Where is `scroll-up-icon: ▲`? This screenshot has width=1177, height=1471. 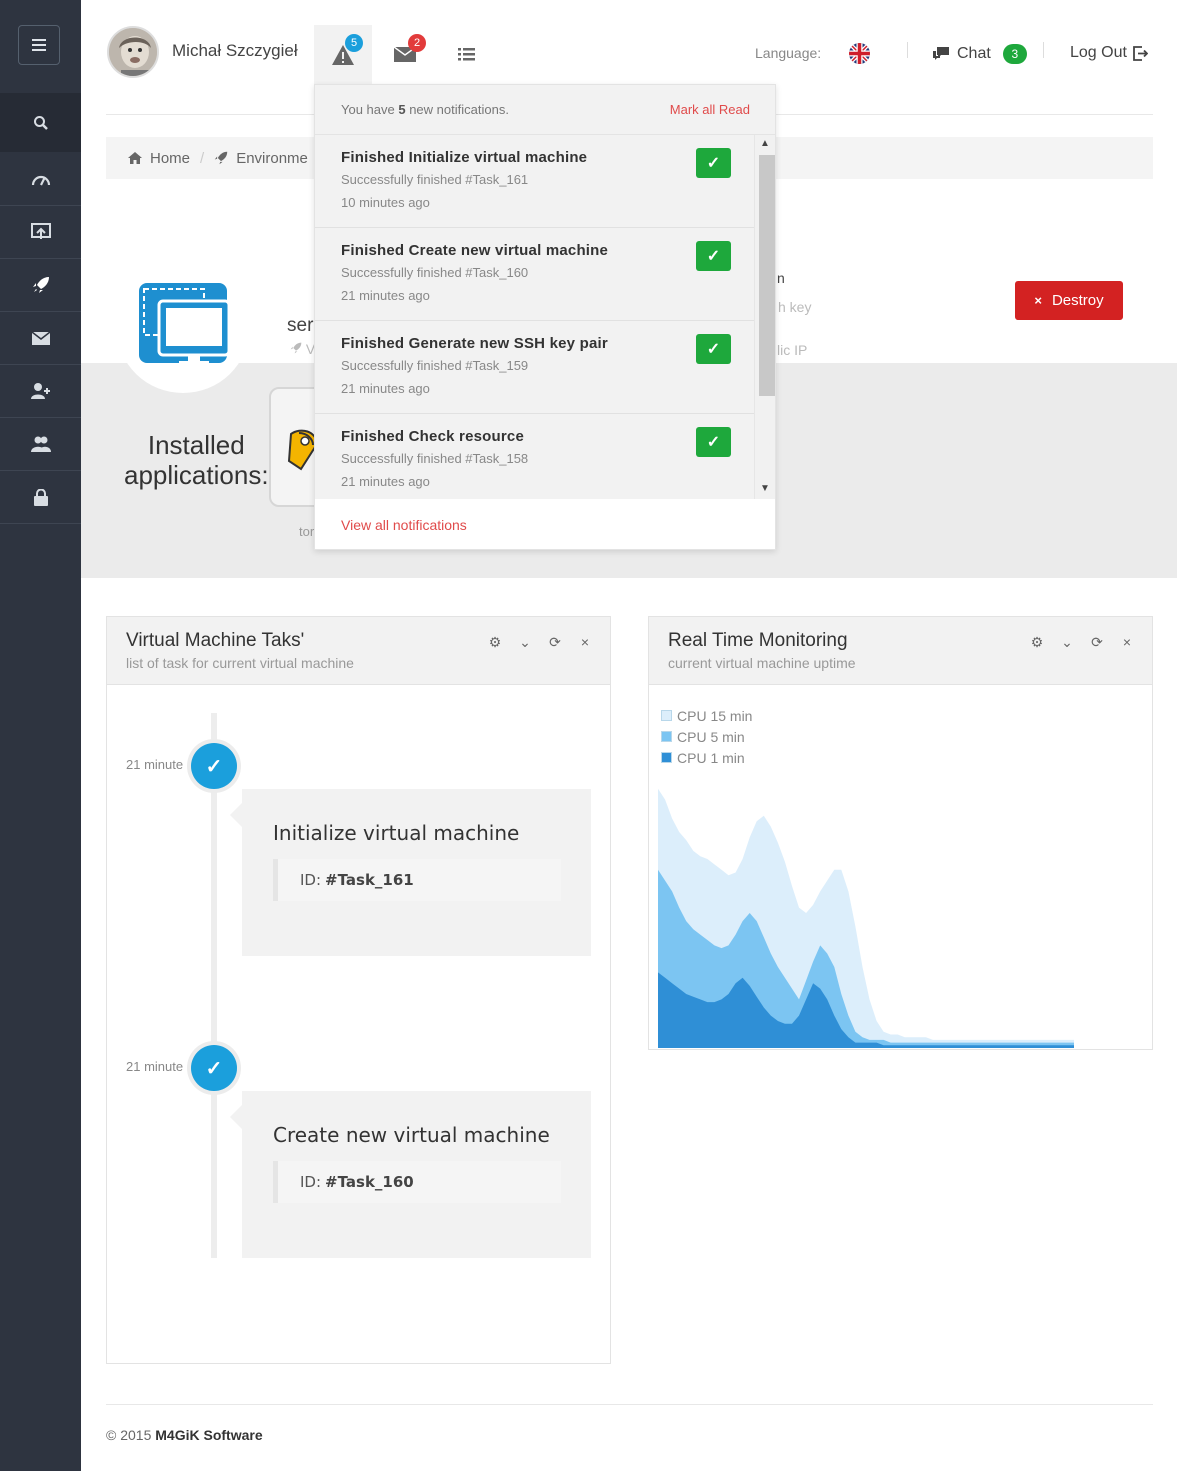
scroll-up-icon: ▲ is located at coordinates (765, 143).